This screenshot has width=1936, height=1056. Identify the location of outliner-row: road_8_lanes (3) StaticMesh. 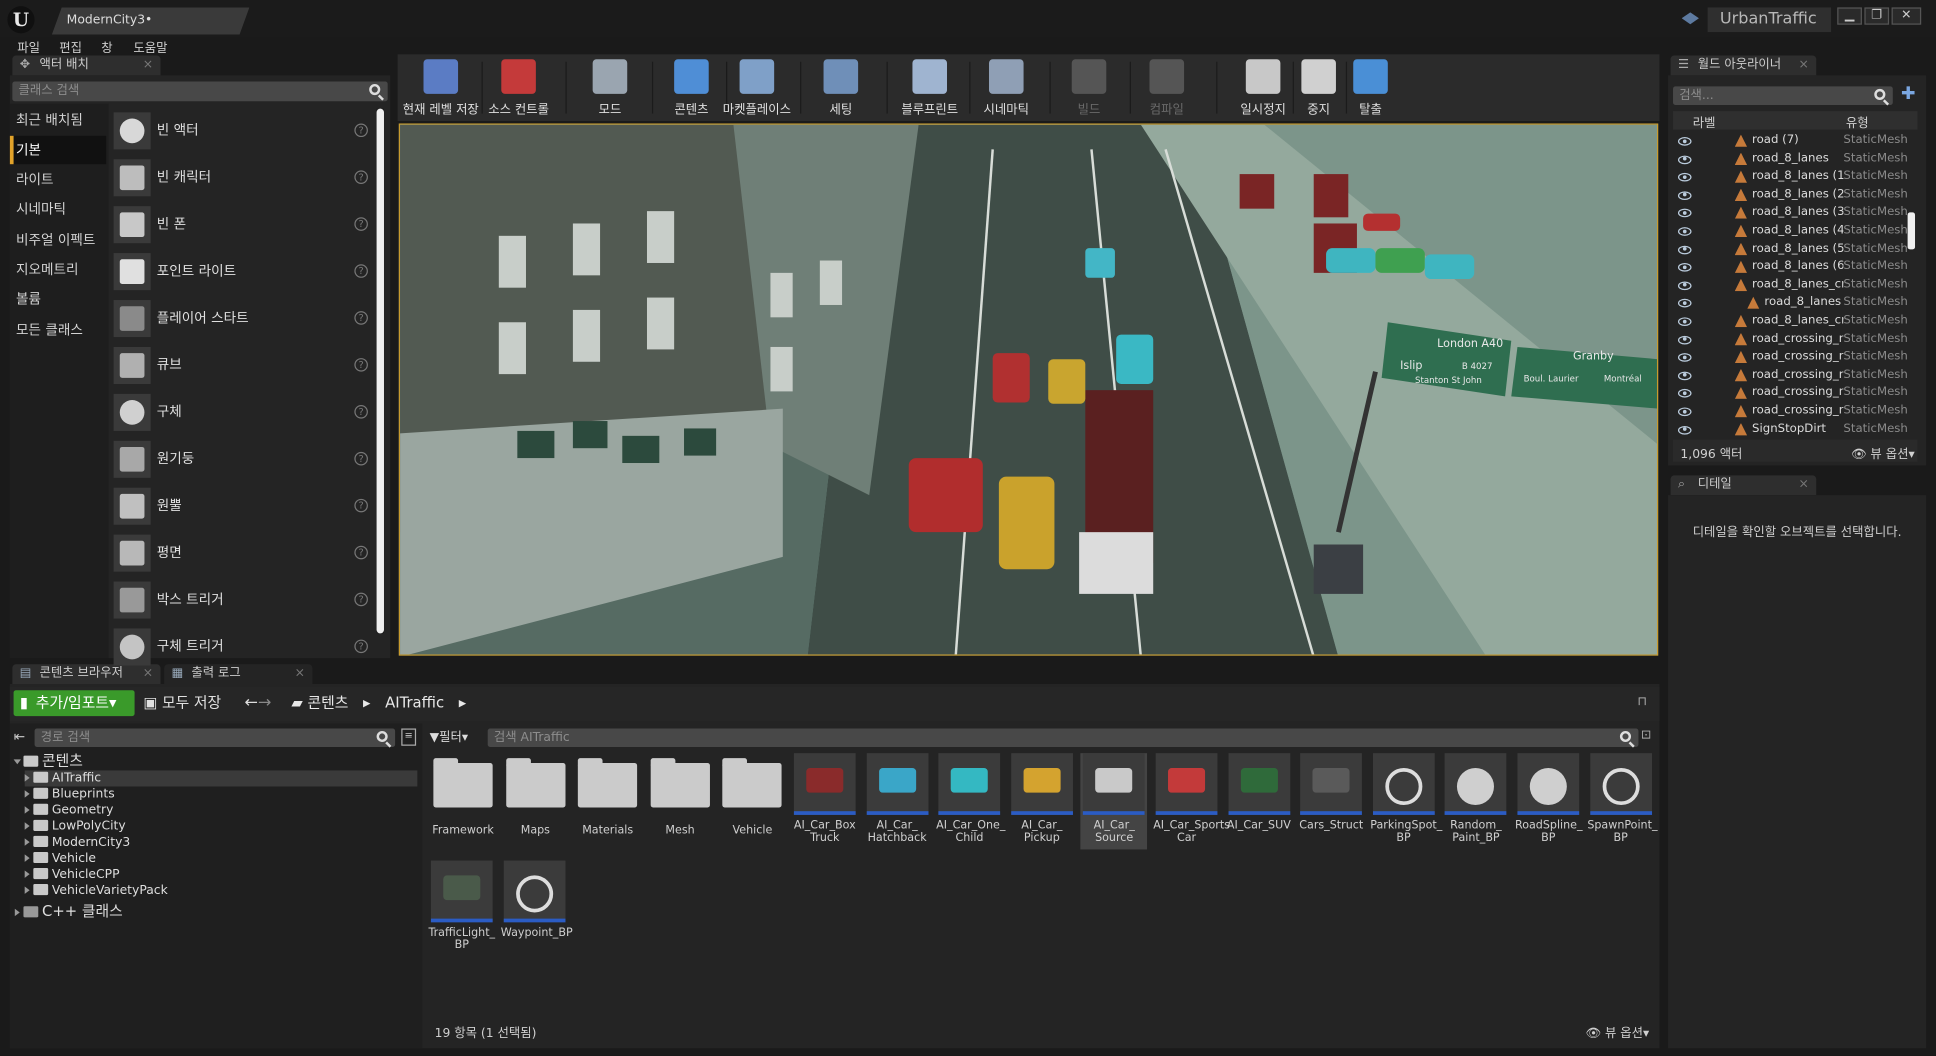
(1795, 213).